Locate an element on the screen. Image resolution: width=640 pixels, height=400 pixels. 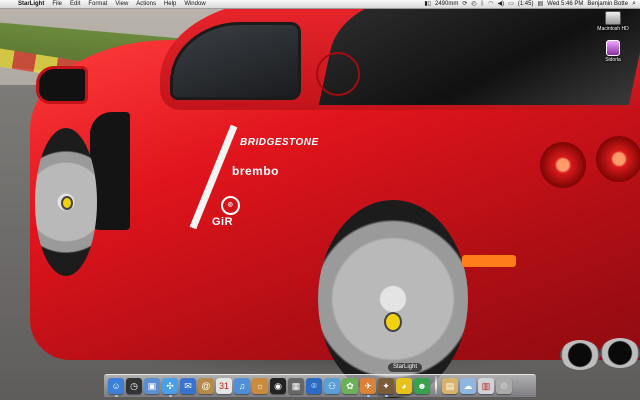
dock-ichat-contacts-icon: ☻ is located at coordinates (422, 386).